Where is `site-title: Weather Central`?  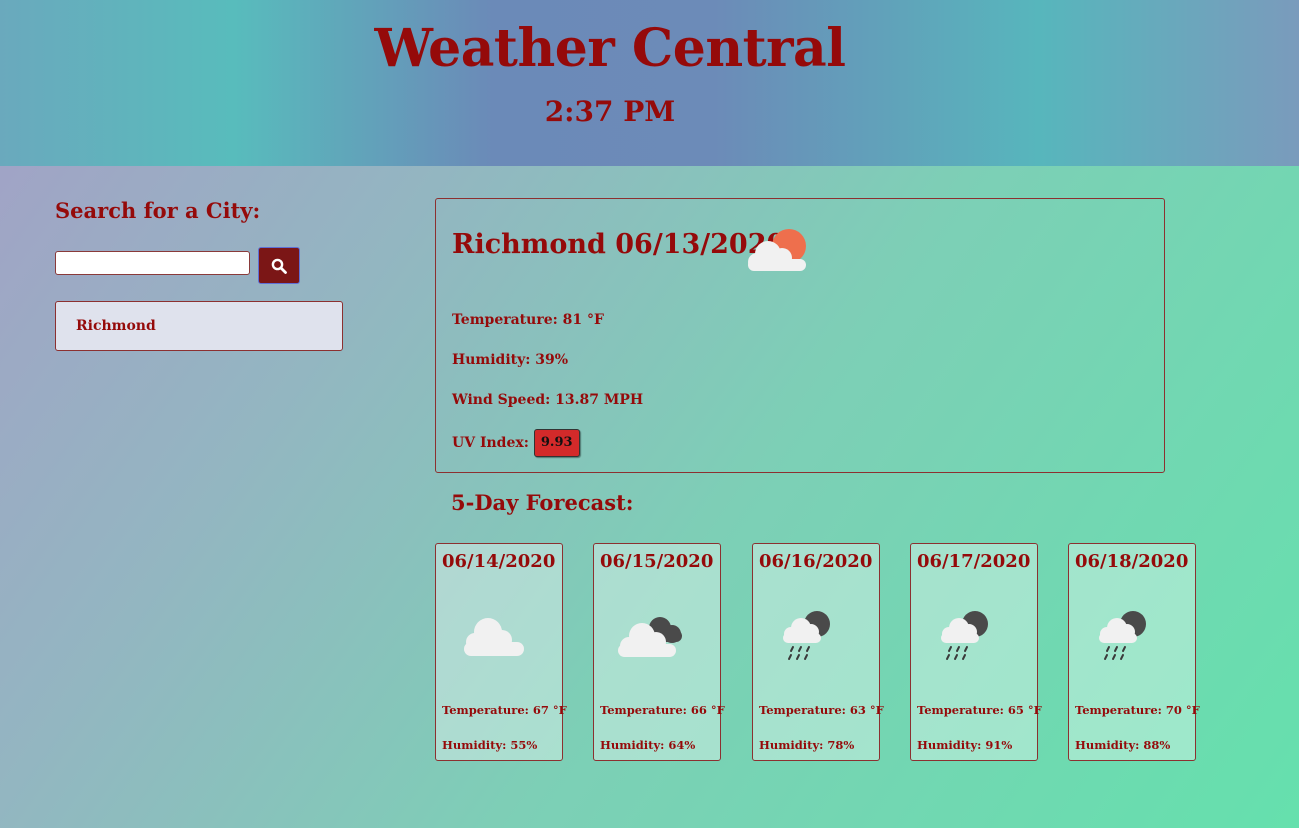 site-title: Weather Central is located at coordinates (610, 48).